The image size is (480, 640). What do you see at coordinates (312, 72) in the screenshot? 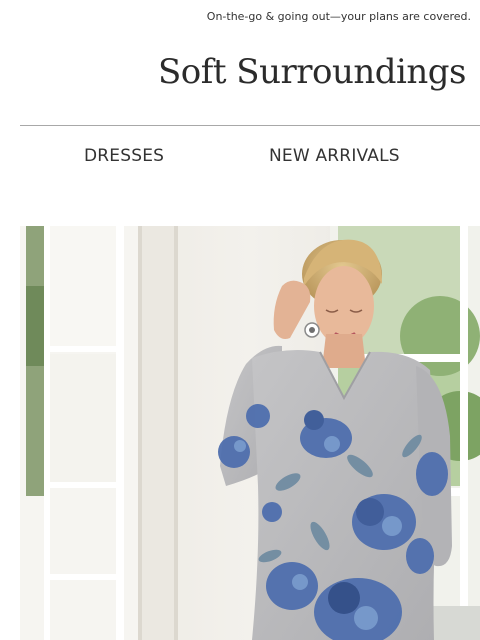
I see `brand-logo: Soft Surroundings` at bounding box center [312, 72].